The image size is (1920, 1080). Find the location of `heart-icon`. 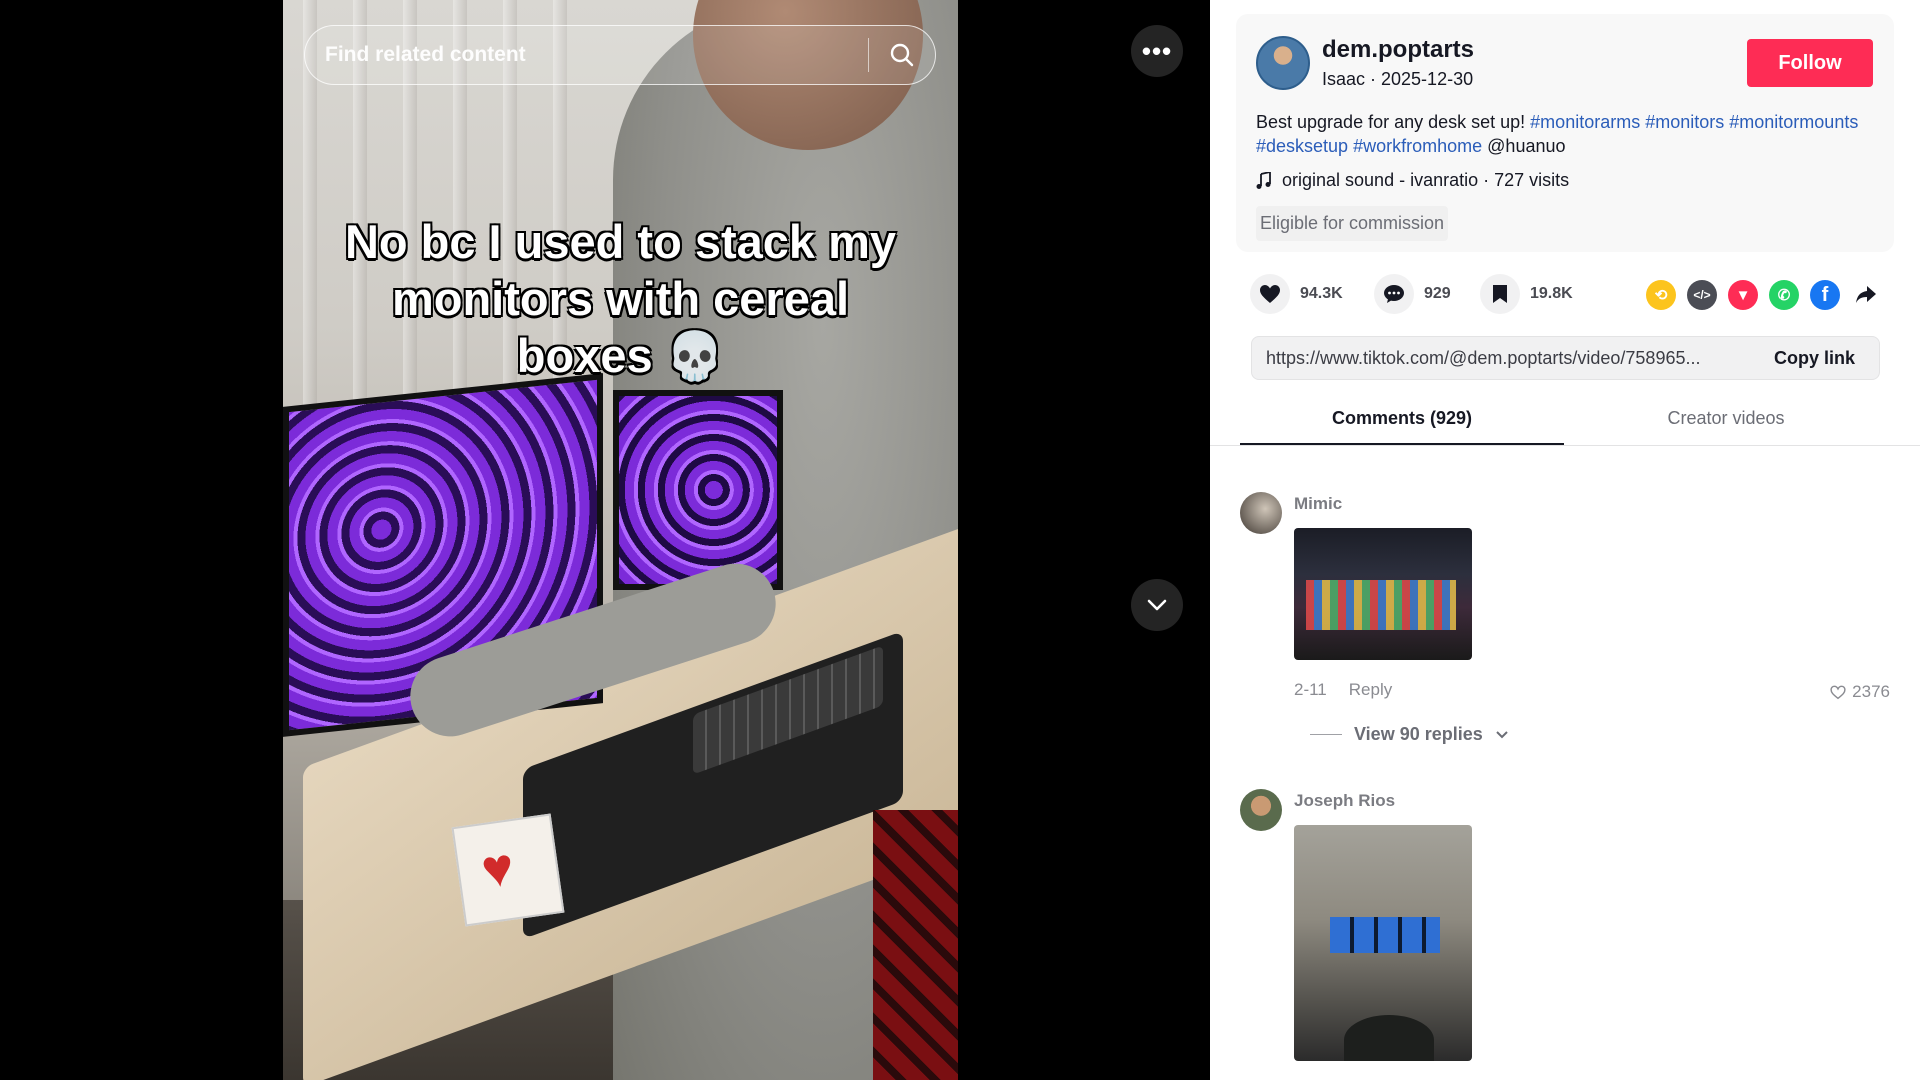

heart-icon is located at coordinates (1270, 294).